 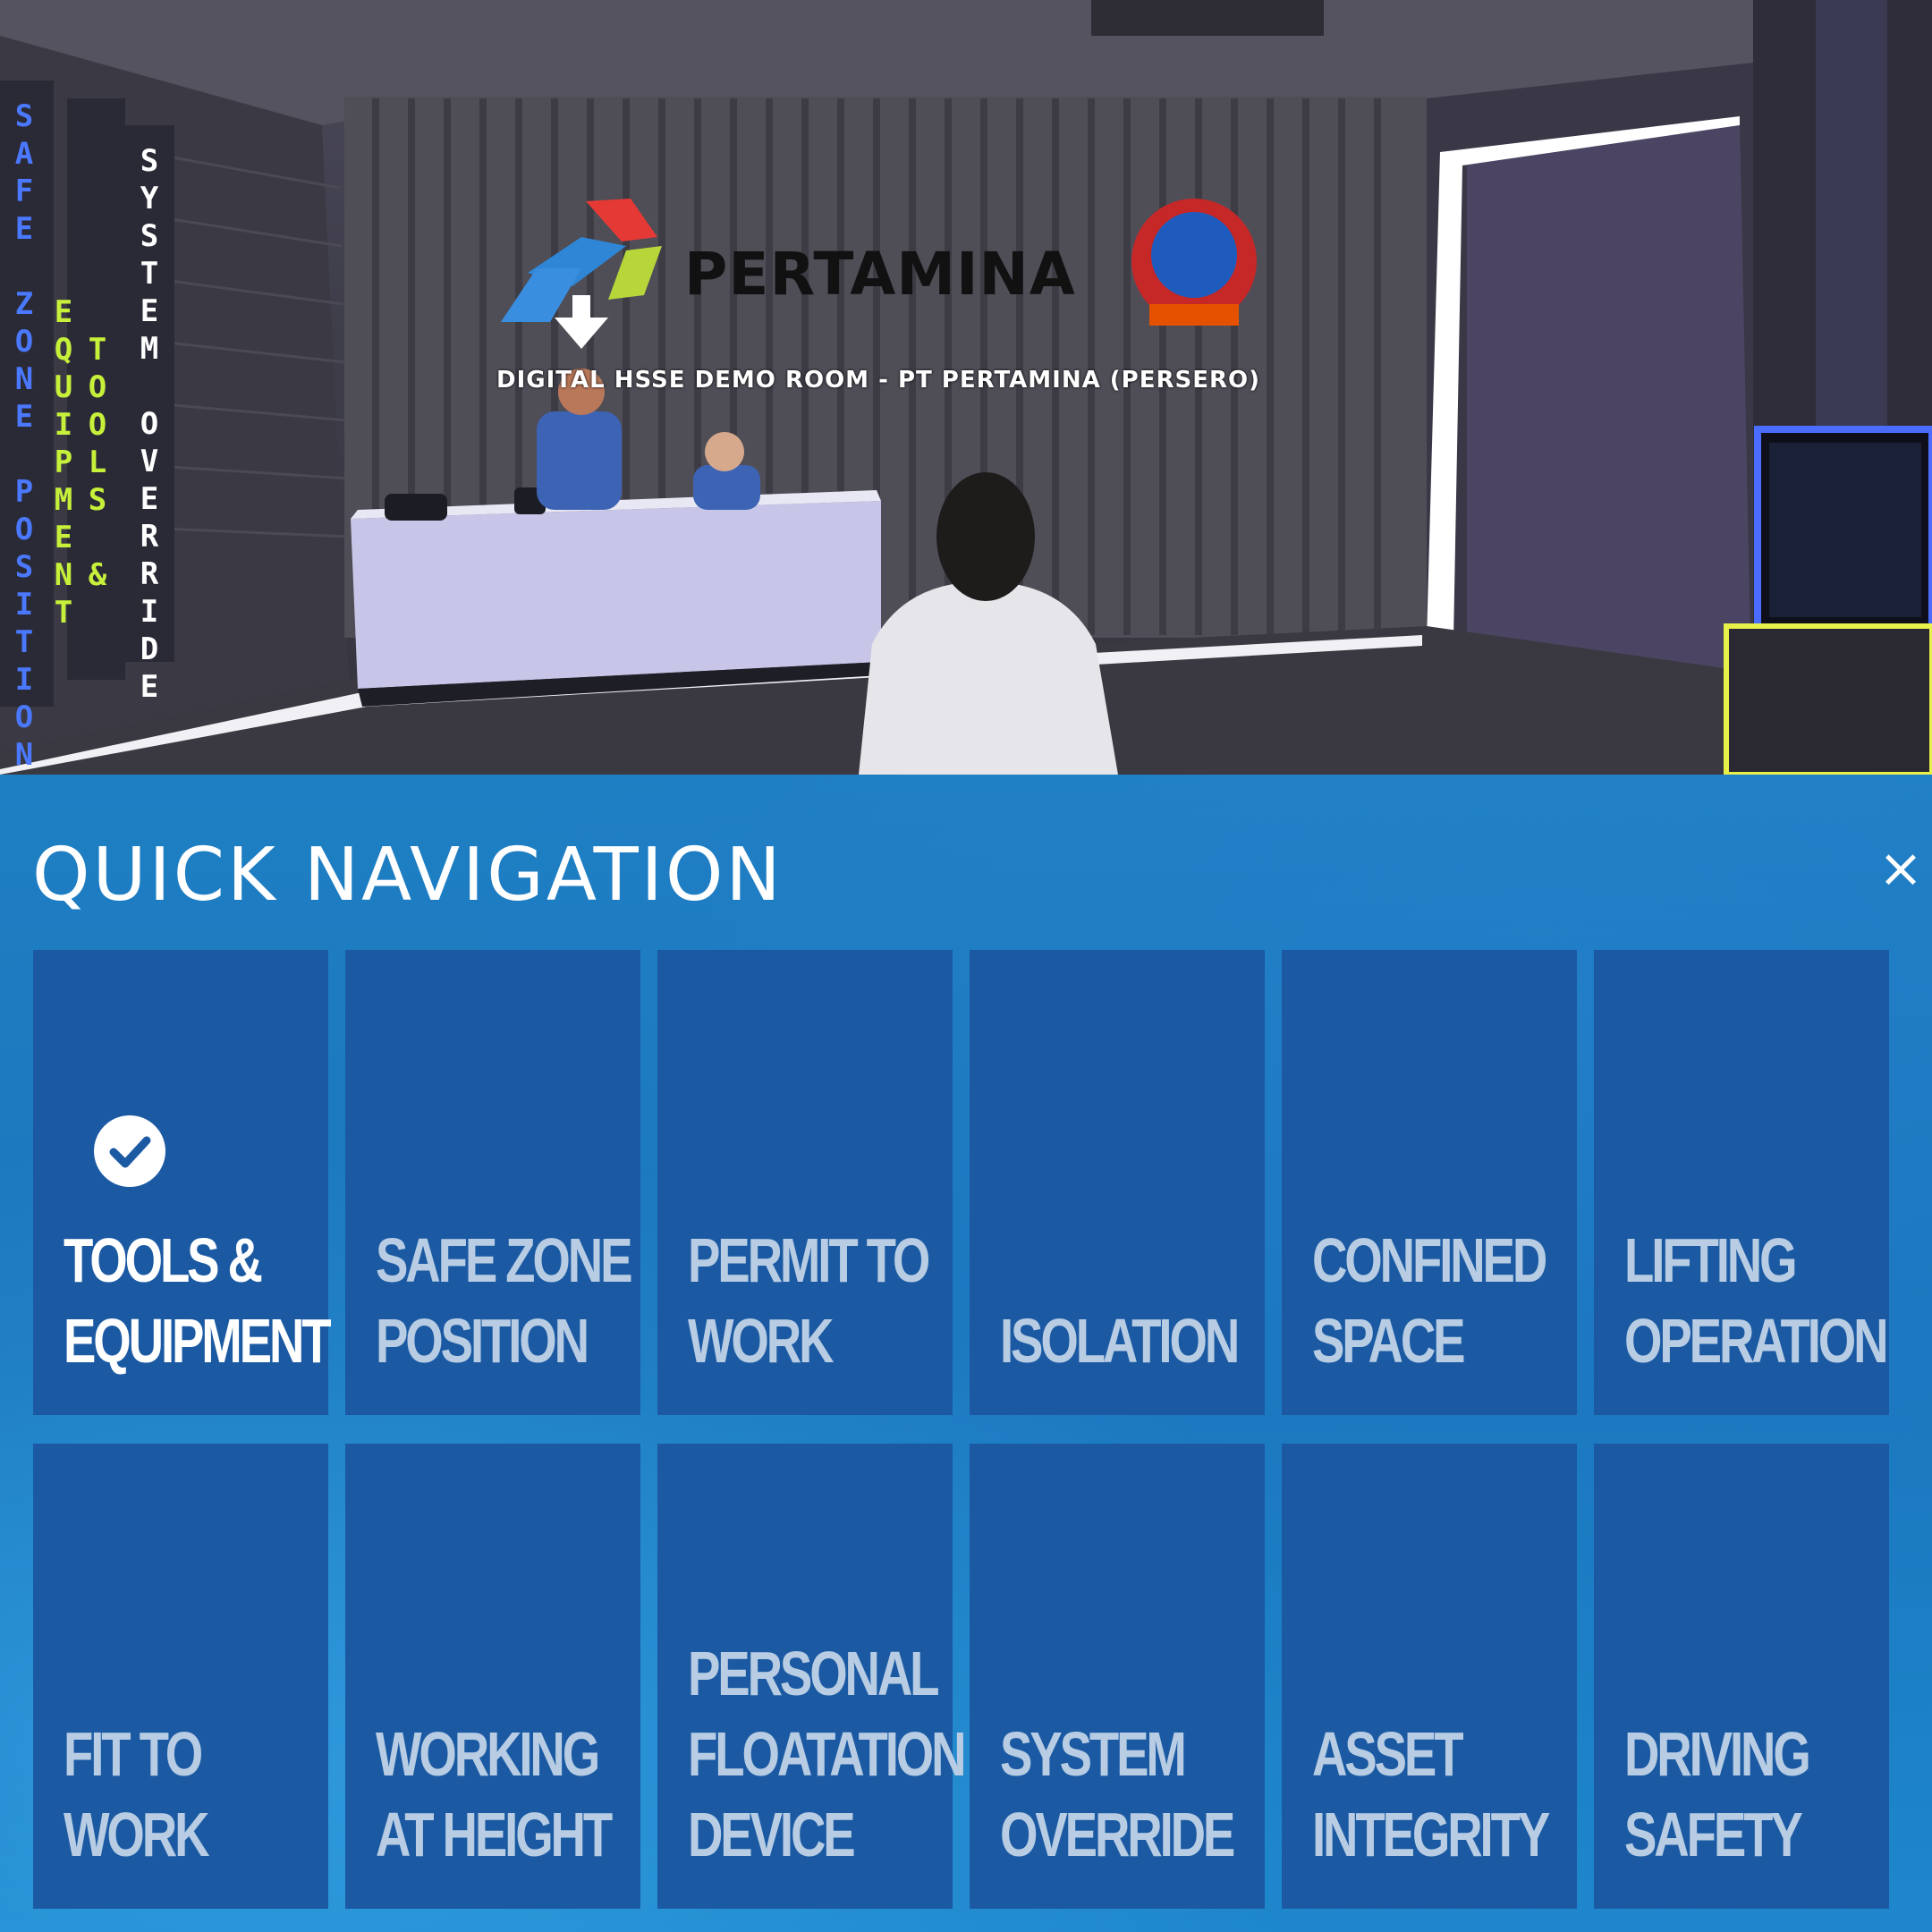 What do you see at coordinates (827, 1754) in the screenshot?
I see `tile-label: PERSONAL FLOATATION DEVICE` at bounding box center [827, 1754].